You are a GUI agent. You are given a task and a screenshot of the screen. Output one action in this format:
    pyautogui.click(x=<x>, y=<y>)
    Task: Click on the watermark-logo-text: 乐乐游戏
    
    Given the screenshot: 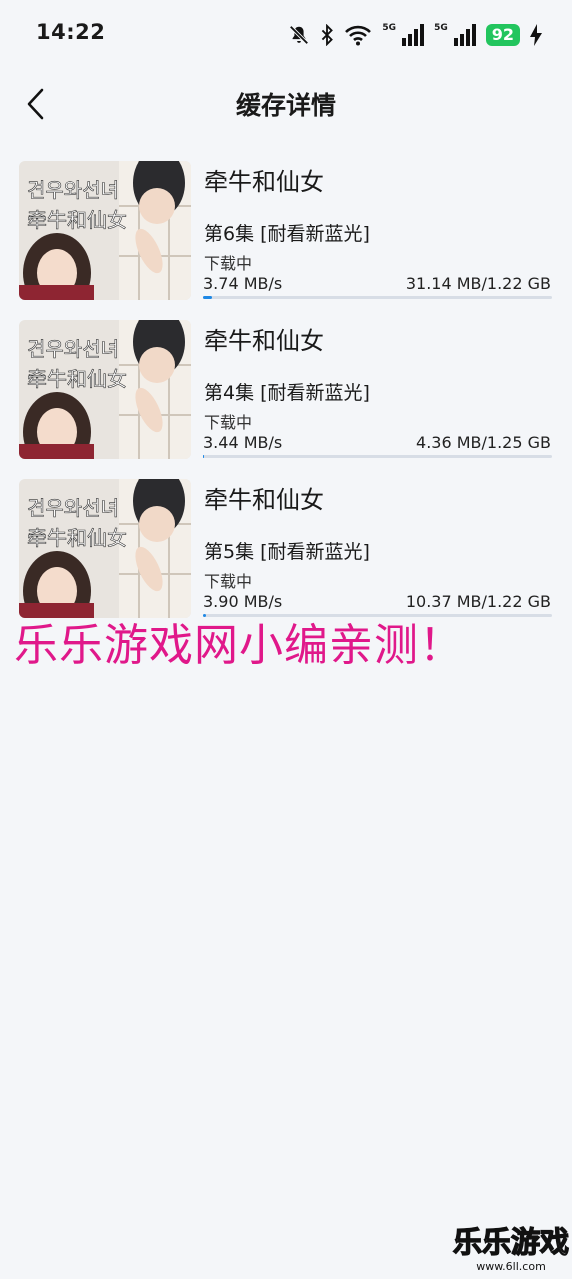 What is the action you would take?
    pyautogui.click(x=510, y=1241)
    